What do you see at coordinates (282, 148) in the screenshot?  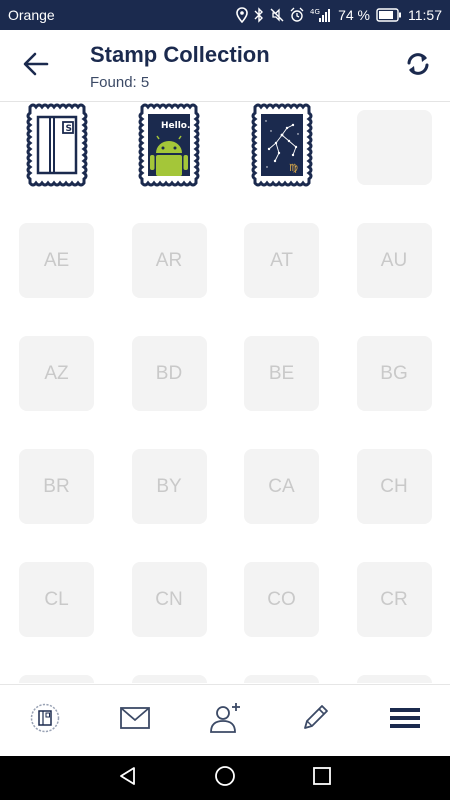 I see `virgo-constellation-icon: ♍` at bounding box center [282, 148].